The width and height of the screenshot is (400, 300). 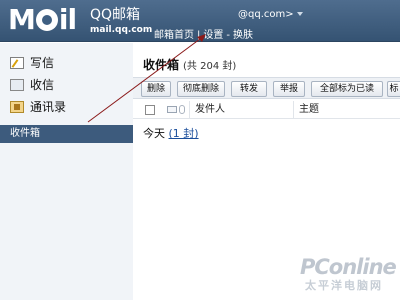 I want to click on sidebar-folder-inbox: 收件箱, so click(x=66, y=134).